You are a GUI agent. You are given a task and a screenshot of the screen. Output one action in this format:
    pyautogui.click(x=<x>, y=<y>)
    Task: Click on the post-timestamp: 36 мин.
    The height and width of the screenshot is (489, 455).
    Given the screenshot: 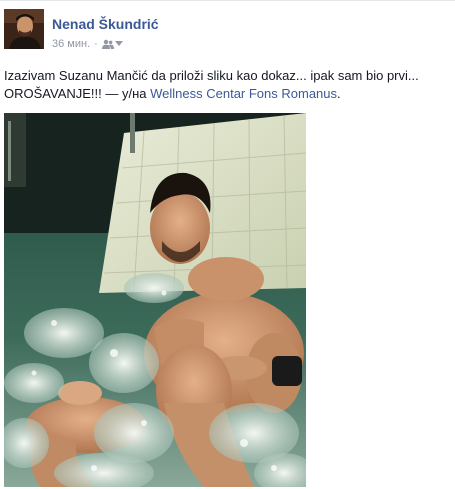 What is the action you would take?
    pyautogui.click(x=71, y=44)
    